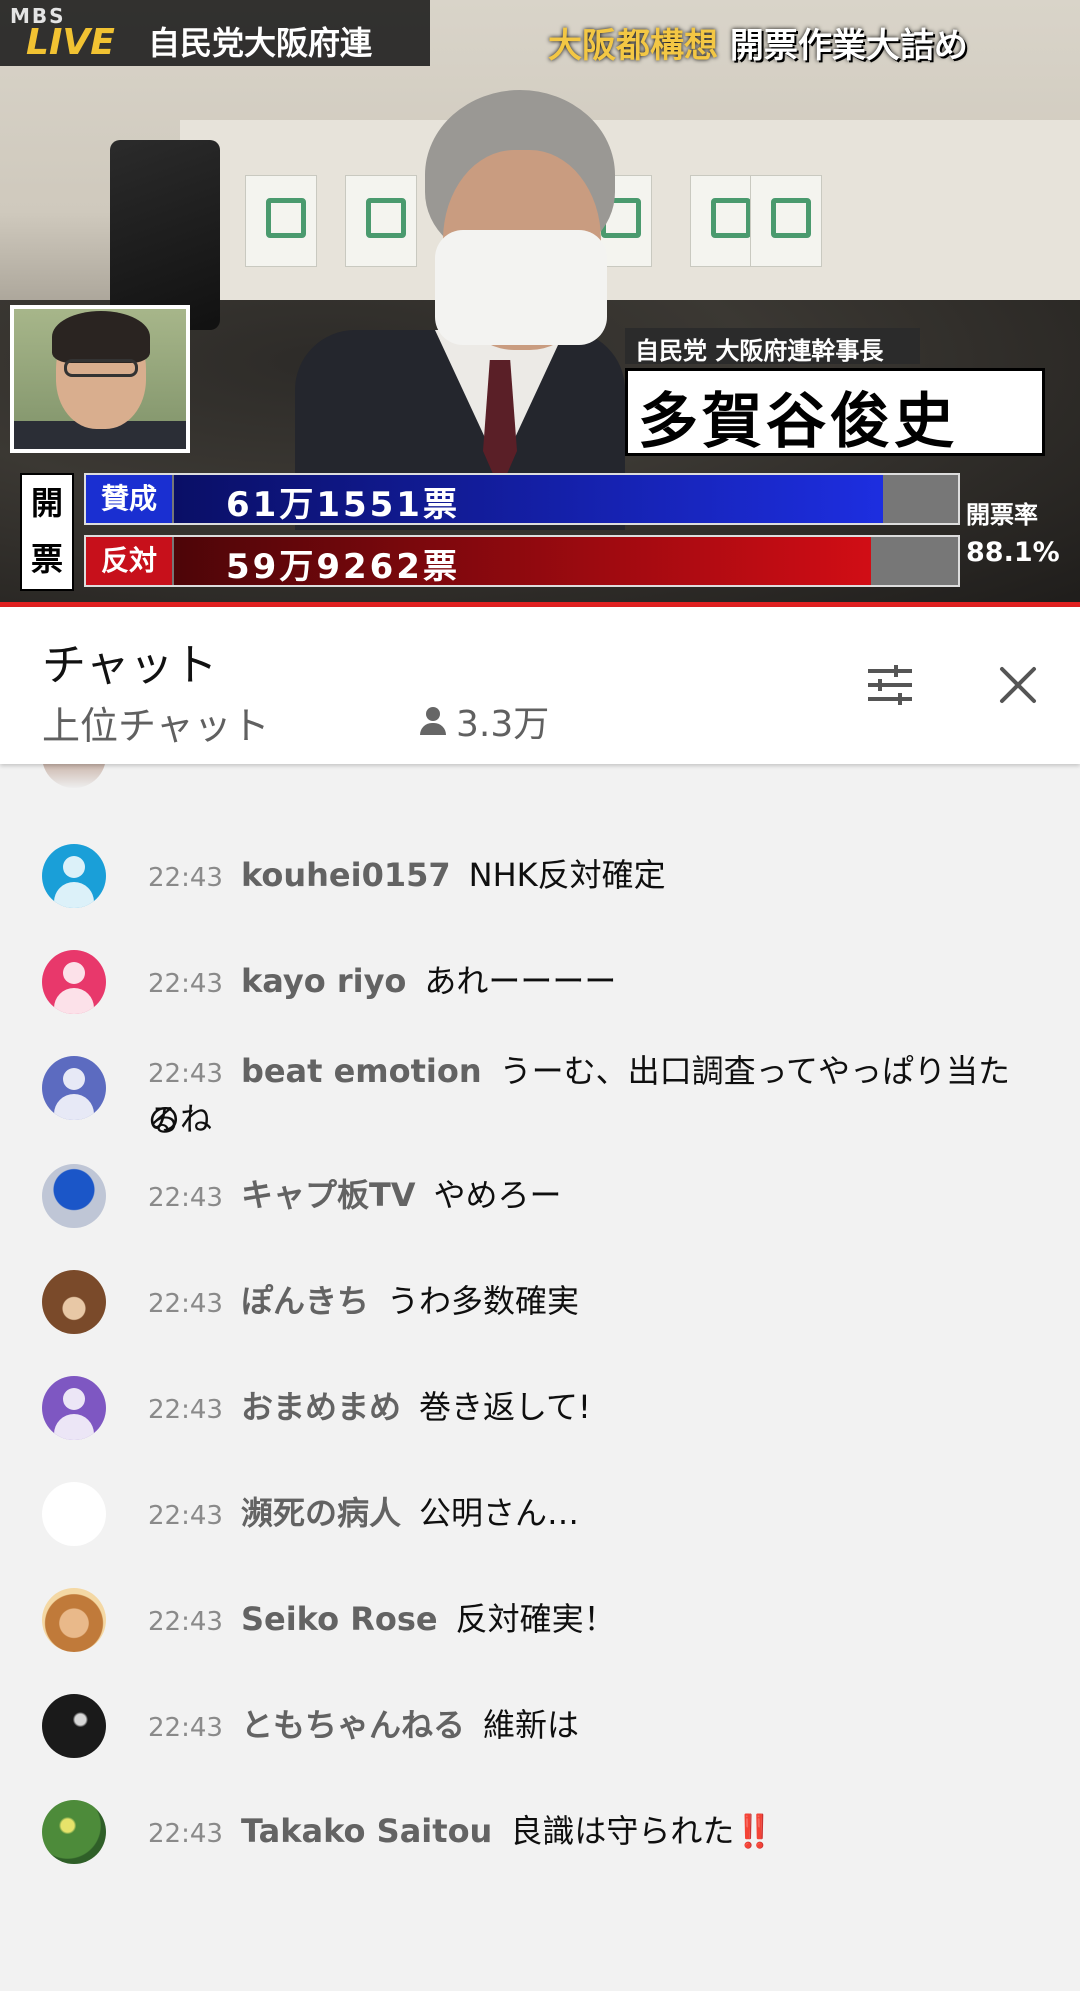 Image resolution: width=1080 pixels, height=1991 pixels. Describe the element at coordinates (165, 235) in the screenshot. I see `tv-camera` at that location.